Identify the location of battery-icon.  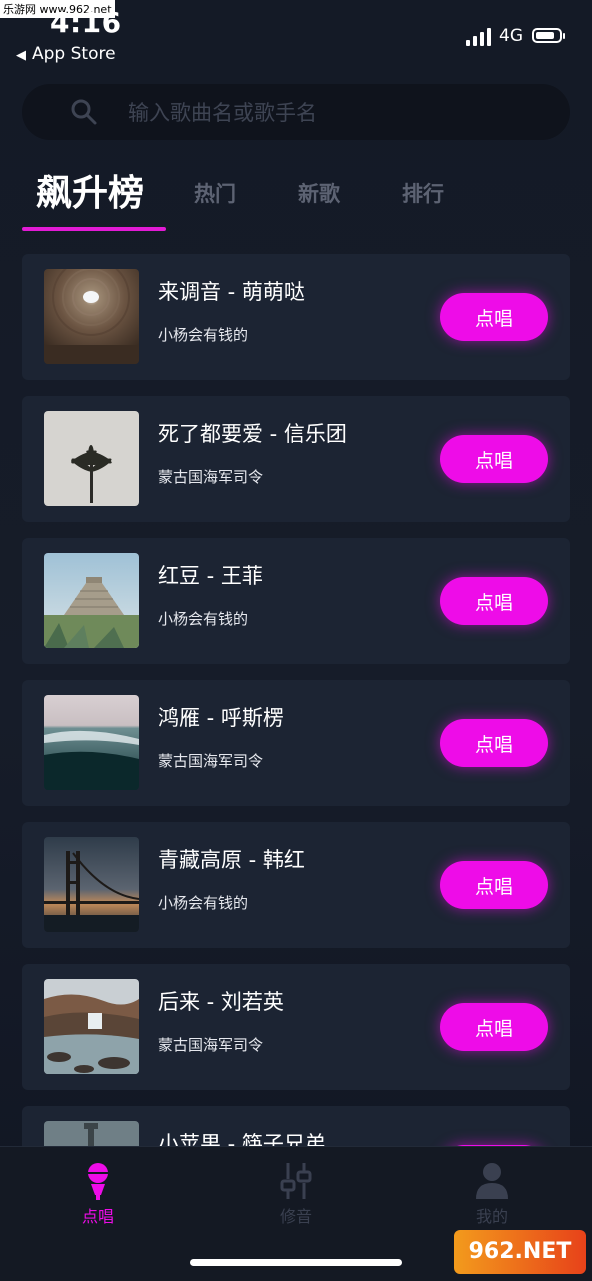
(548, 35).